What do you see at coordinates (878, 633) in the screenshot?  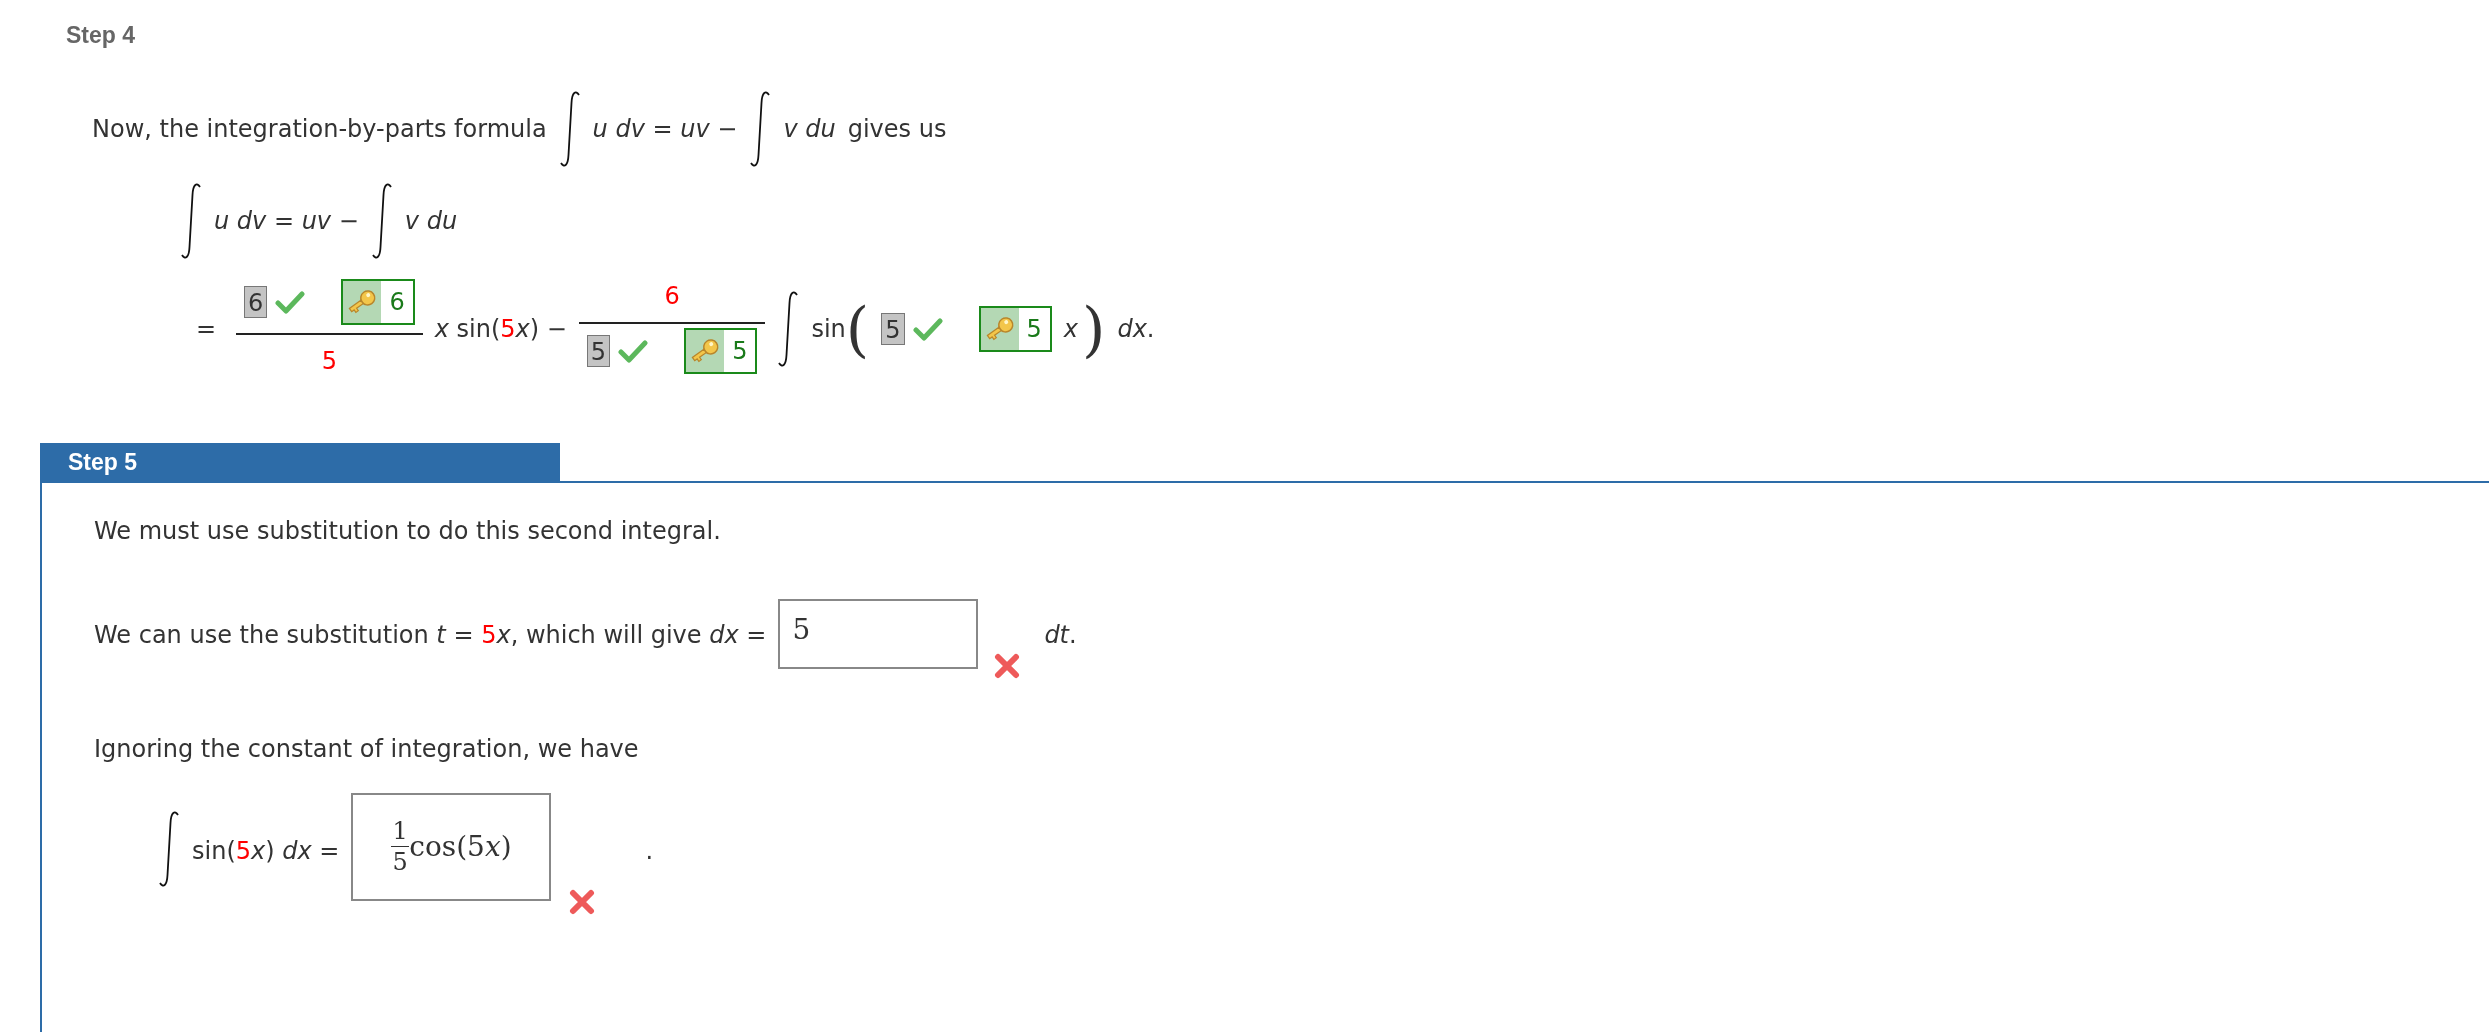 I see `input-field: 5` at bounding box center [878, 633].